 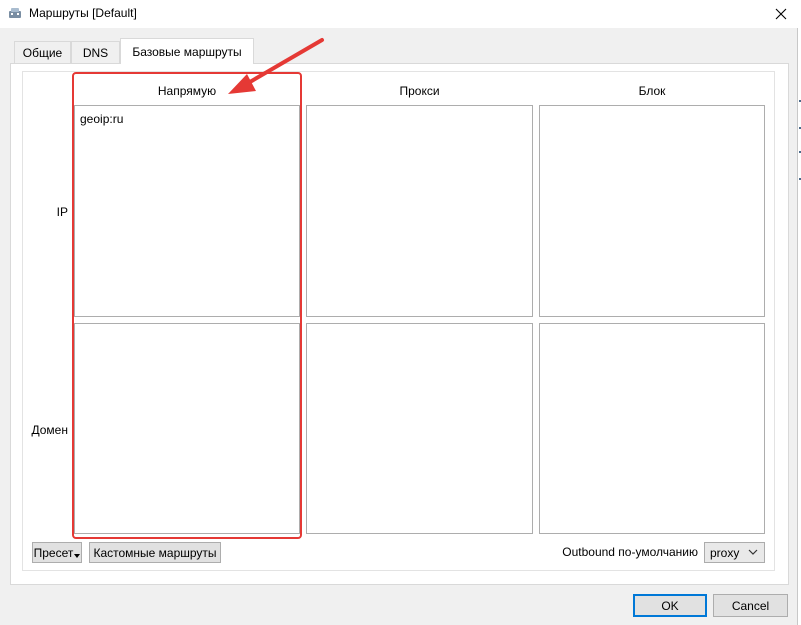 I want to click on tab-basic-routes-label: Базовые маршруты, so click(x=187, y=51).